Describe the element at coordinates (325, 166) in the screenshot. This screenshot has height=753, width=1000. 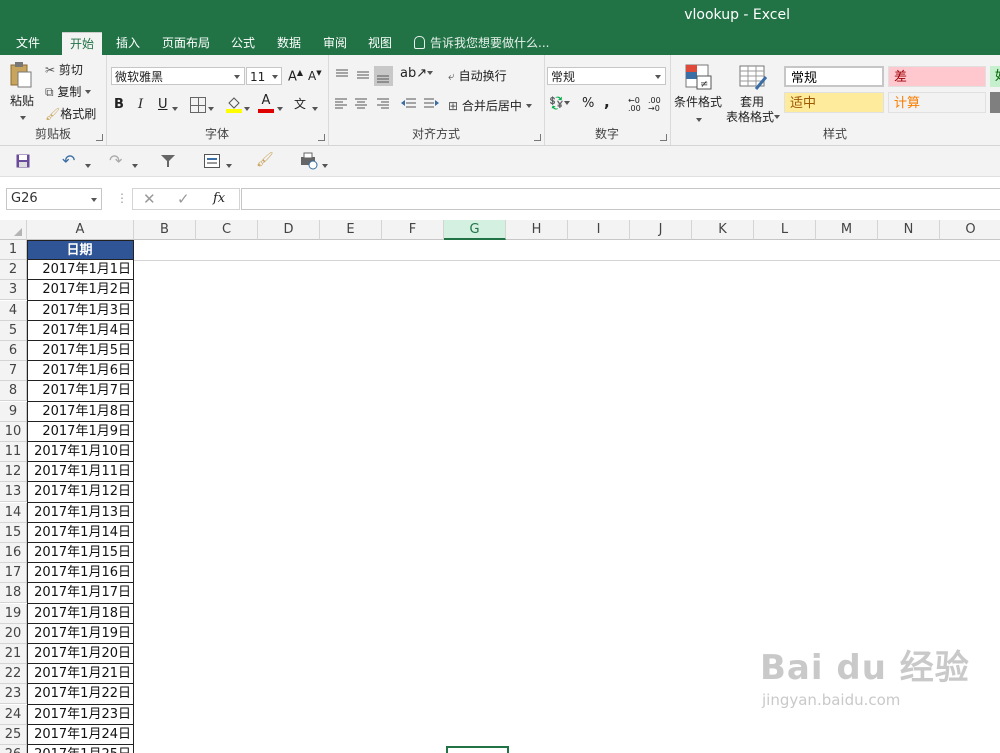
I see `print-dropdown-icon` at that location.